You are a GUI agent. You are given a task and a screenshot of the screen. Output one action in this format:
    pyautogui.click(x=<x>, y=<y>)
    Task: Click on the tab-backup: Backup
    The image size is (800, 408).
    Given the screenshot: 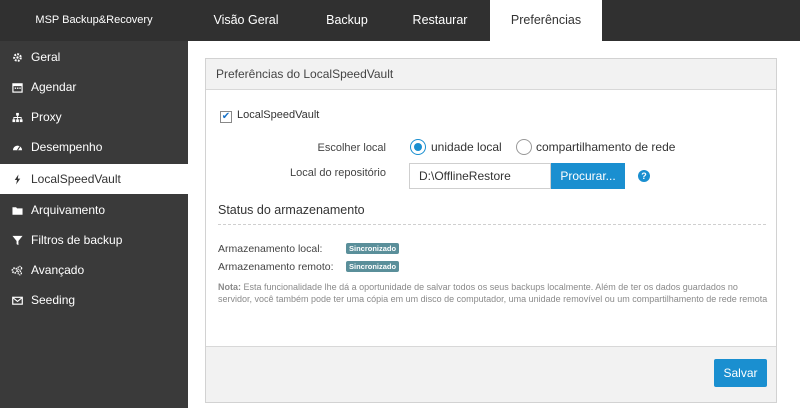 What is the action you would take?
    pyautogui.click(x=347, y=20)
    